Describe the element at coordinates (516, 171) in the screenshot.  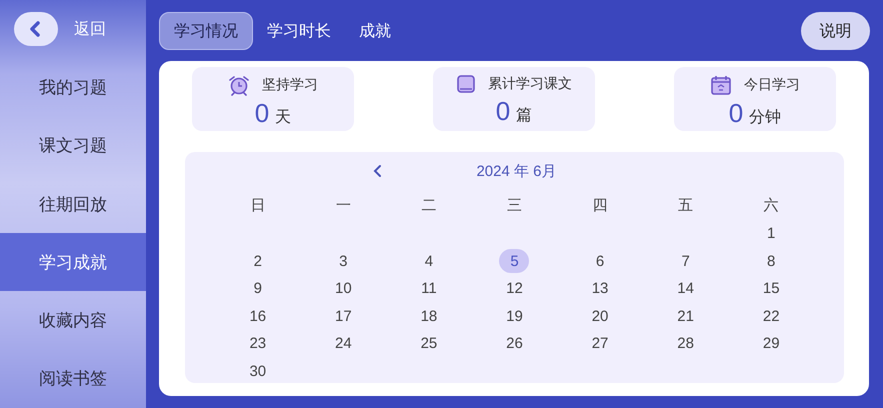
I see `month-title: 2024 年 6月` at that location.